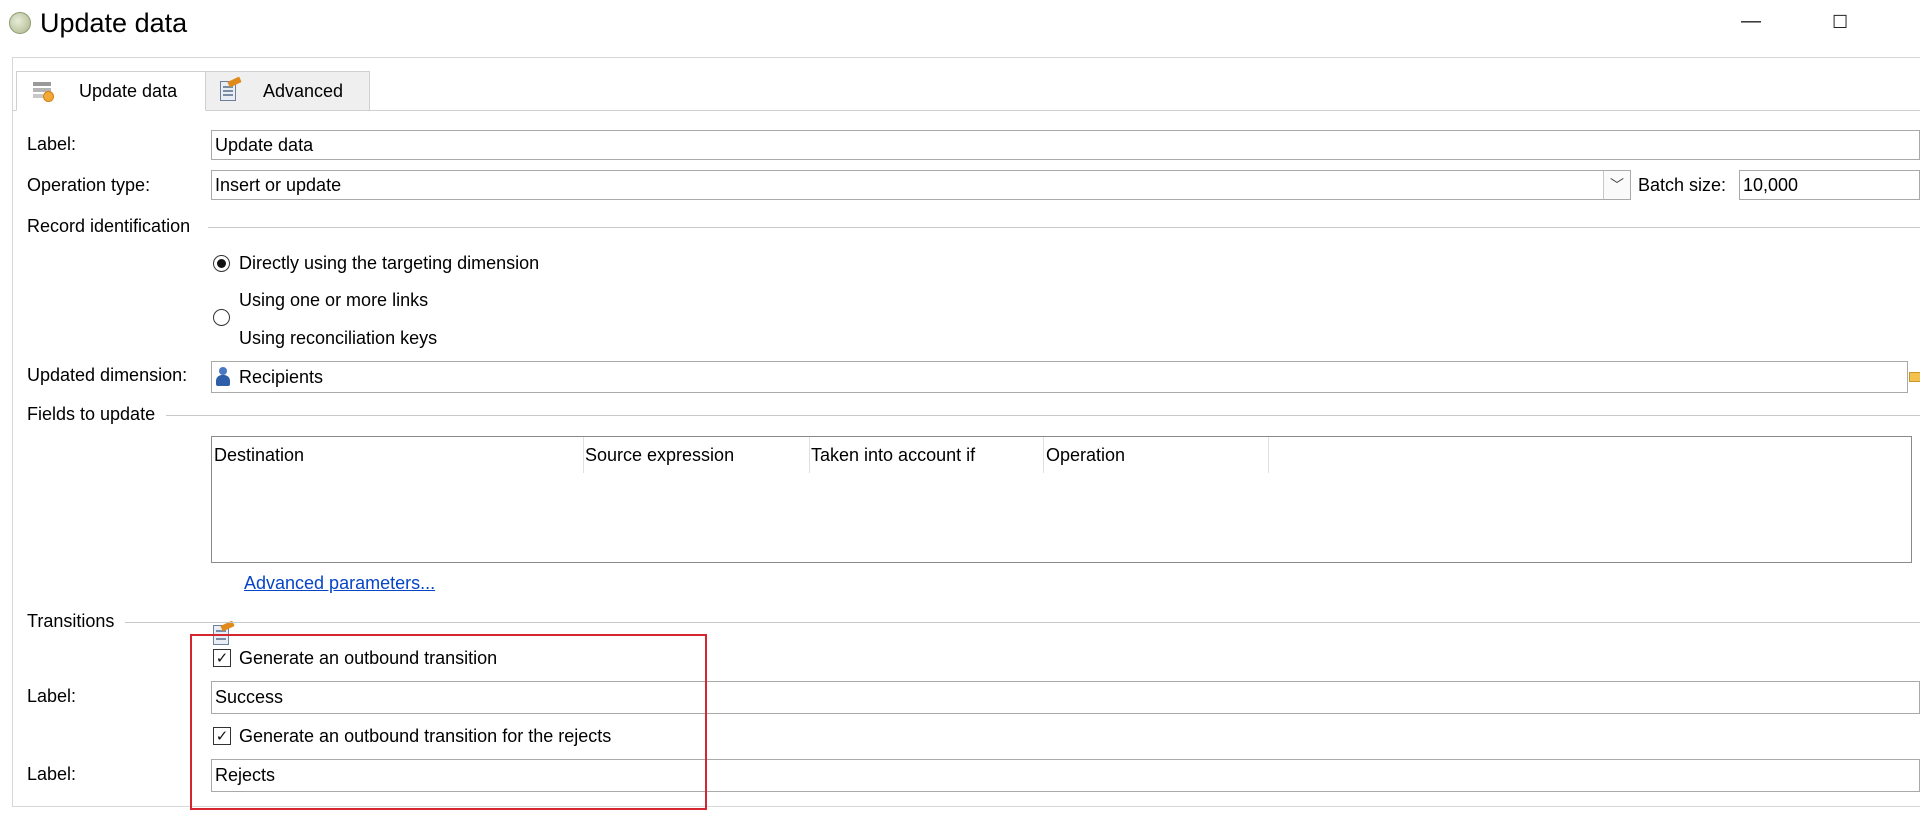 The image size is (1920, 814). What do you see at coordinates (1682, 185) in the screenshot?
I see `batch-size-caption: Batch size:` at bounding box center [1682, 185].